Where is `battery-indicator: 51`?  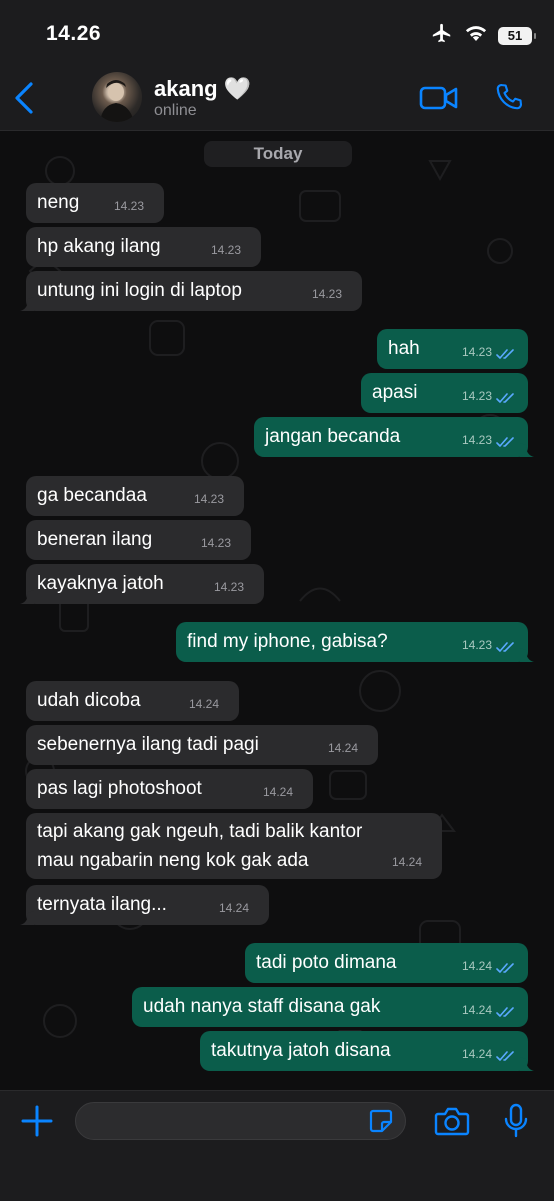 battery-indicator: 51 is located at coordinates (517, 35).